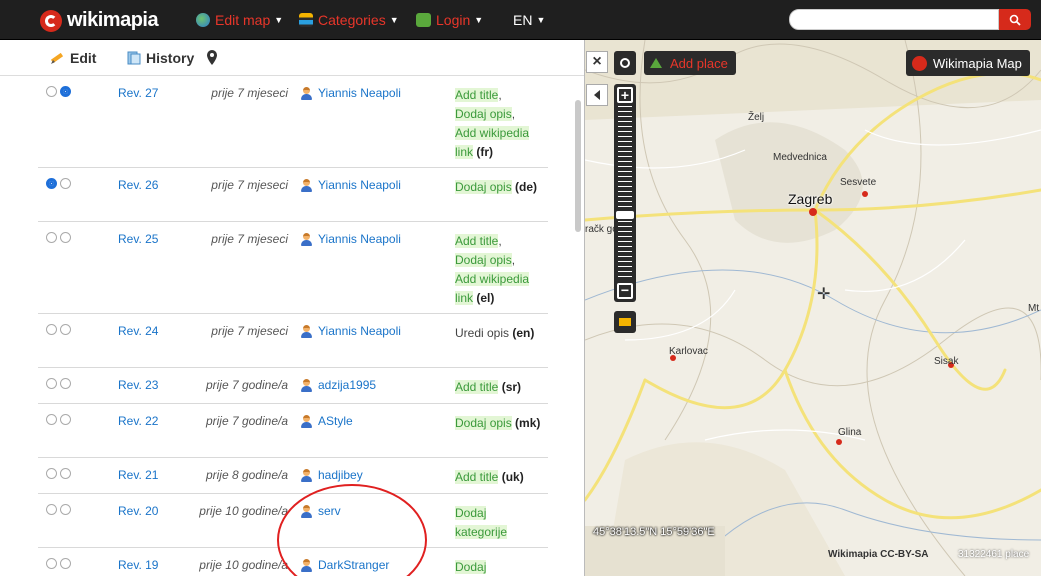  Describe the element at coordinates (340, 475) in the screenshot. I see `revision-user-name: hadjibey` at that location.